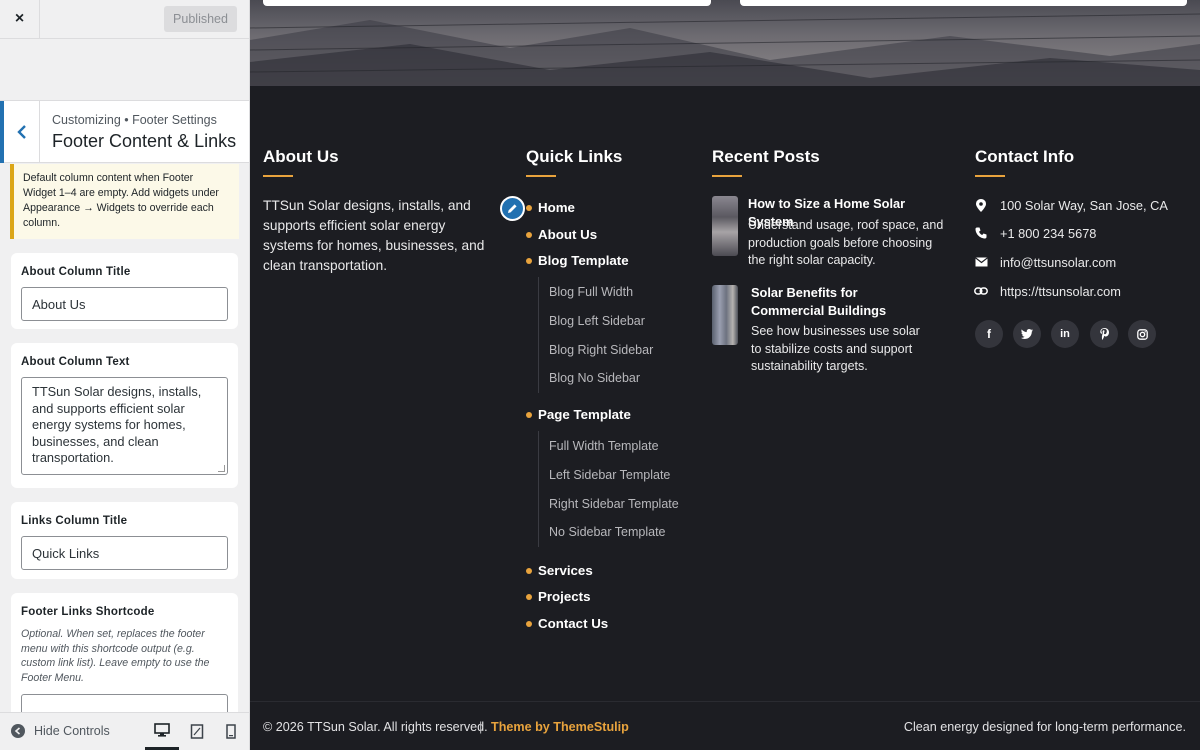 The image size is (1200, 750). I want to click on links-title-label: Links Column Title, so click(74, 521).